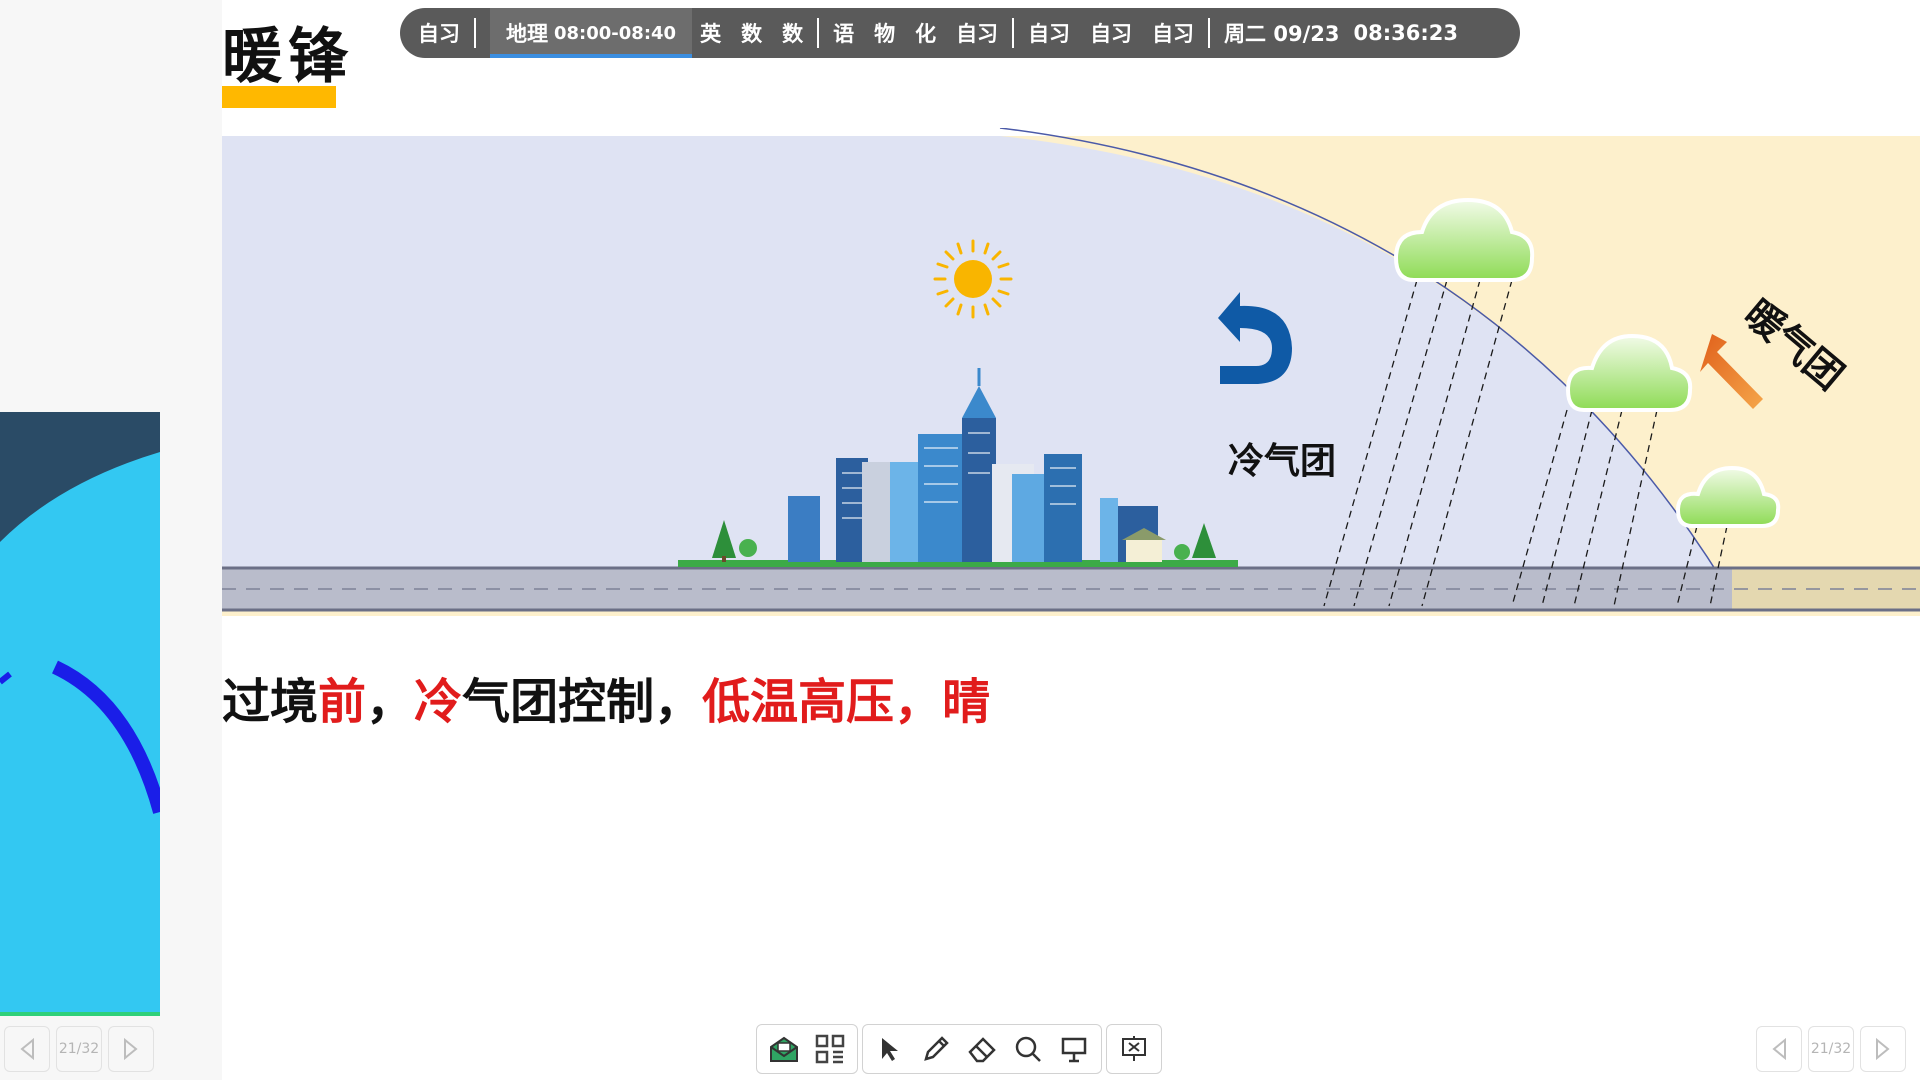 This screenshot has width=1920, height=1080. What do you see at coordinates (885, 34) in the screenshot?
I see `schedule-item: 物` at bounding box center [885, 34].